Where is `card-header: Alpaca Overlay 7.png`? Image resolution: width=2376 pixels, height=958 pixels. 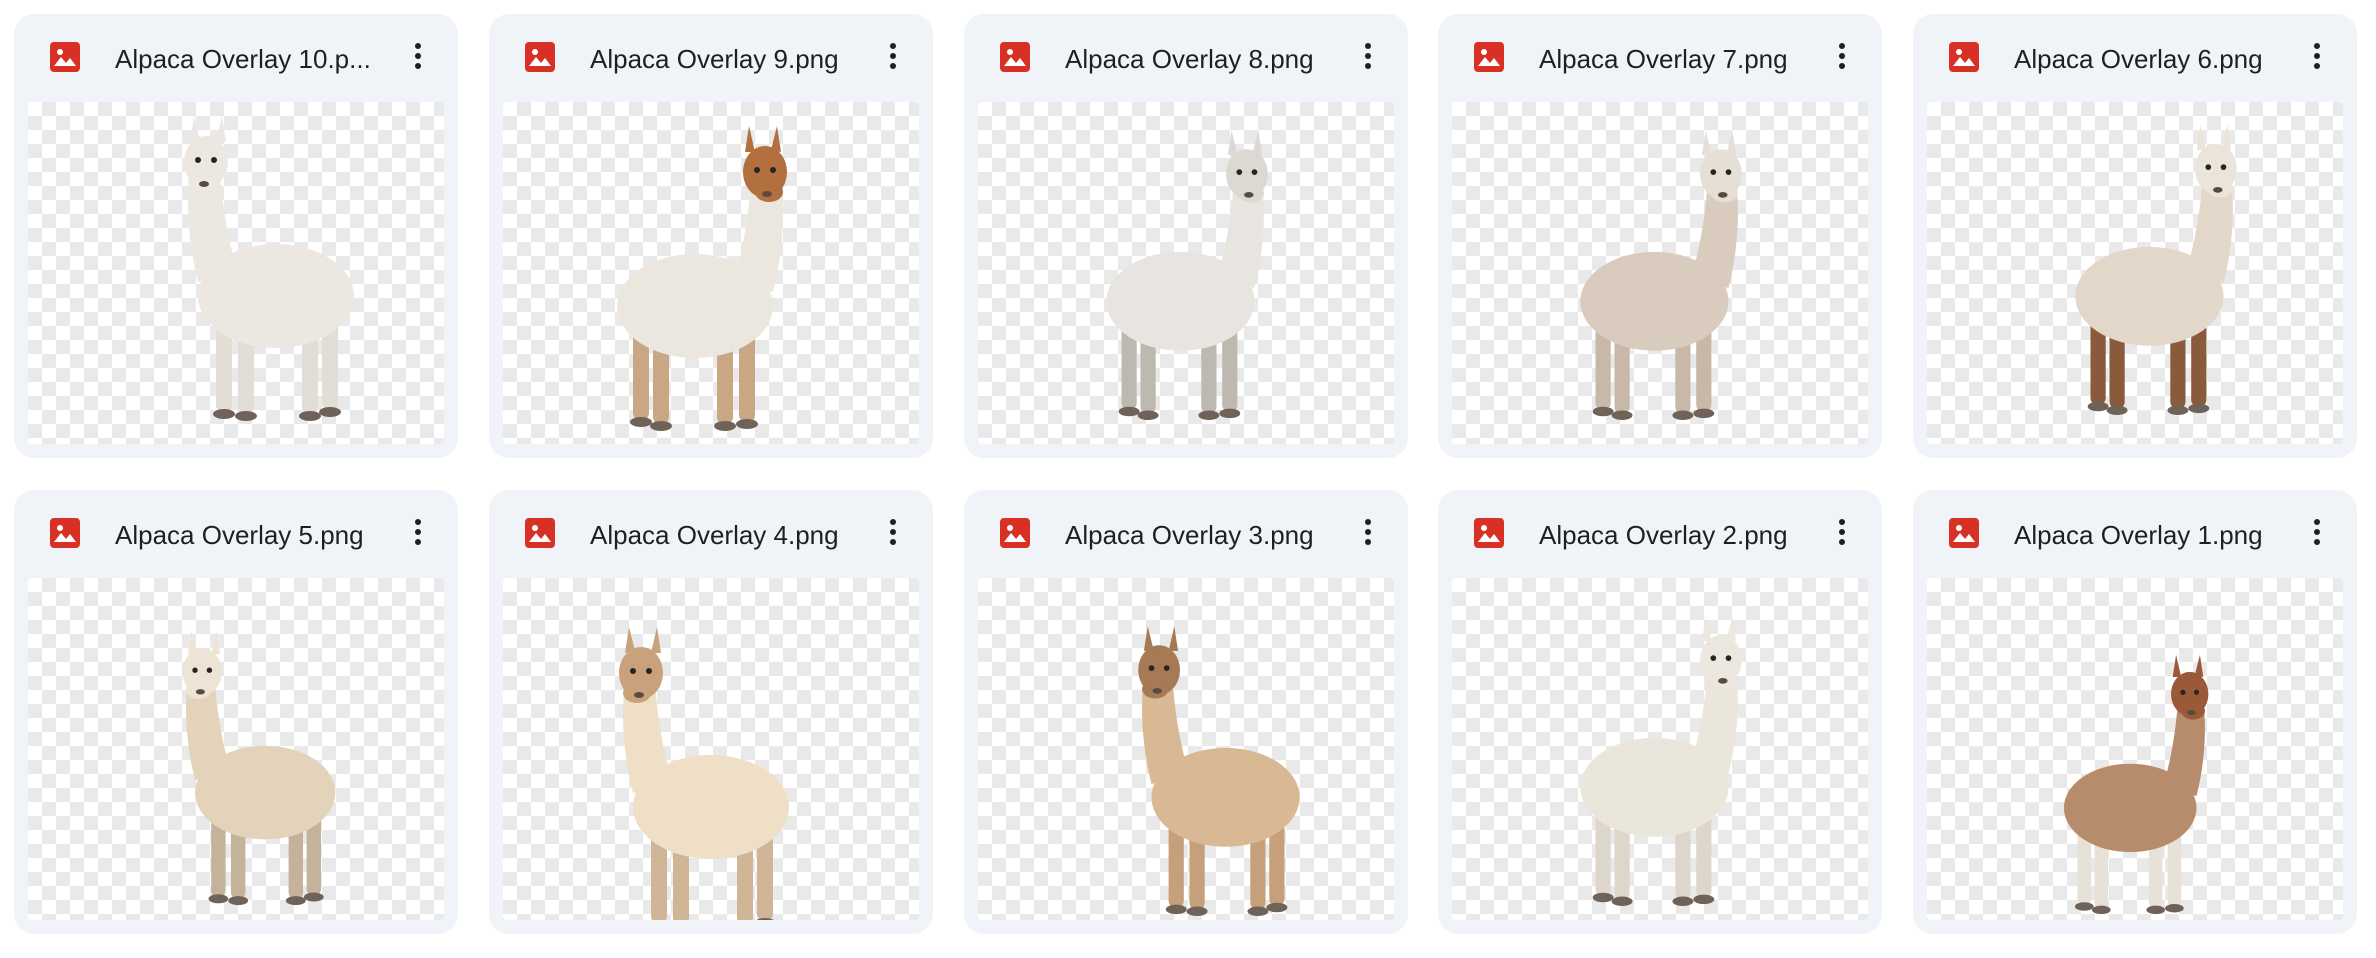 card-header: Alpaca Overlay 7.png is located at coordinates (1660, 58).